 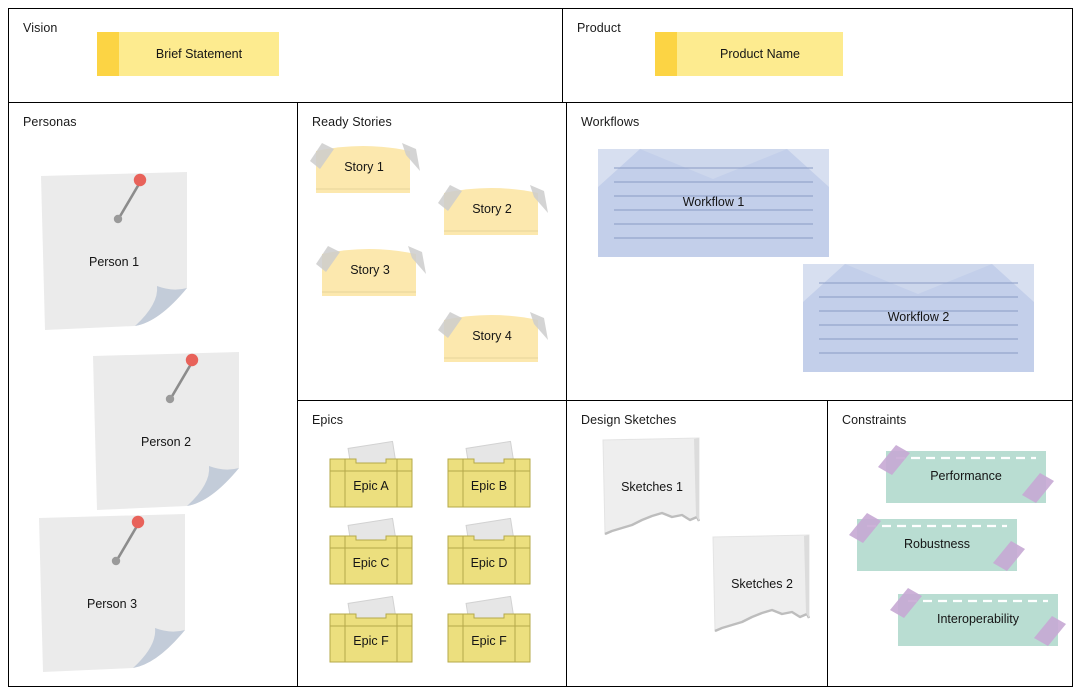 I want to click on story-card: Story 1, so click(x=365, y=167).